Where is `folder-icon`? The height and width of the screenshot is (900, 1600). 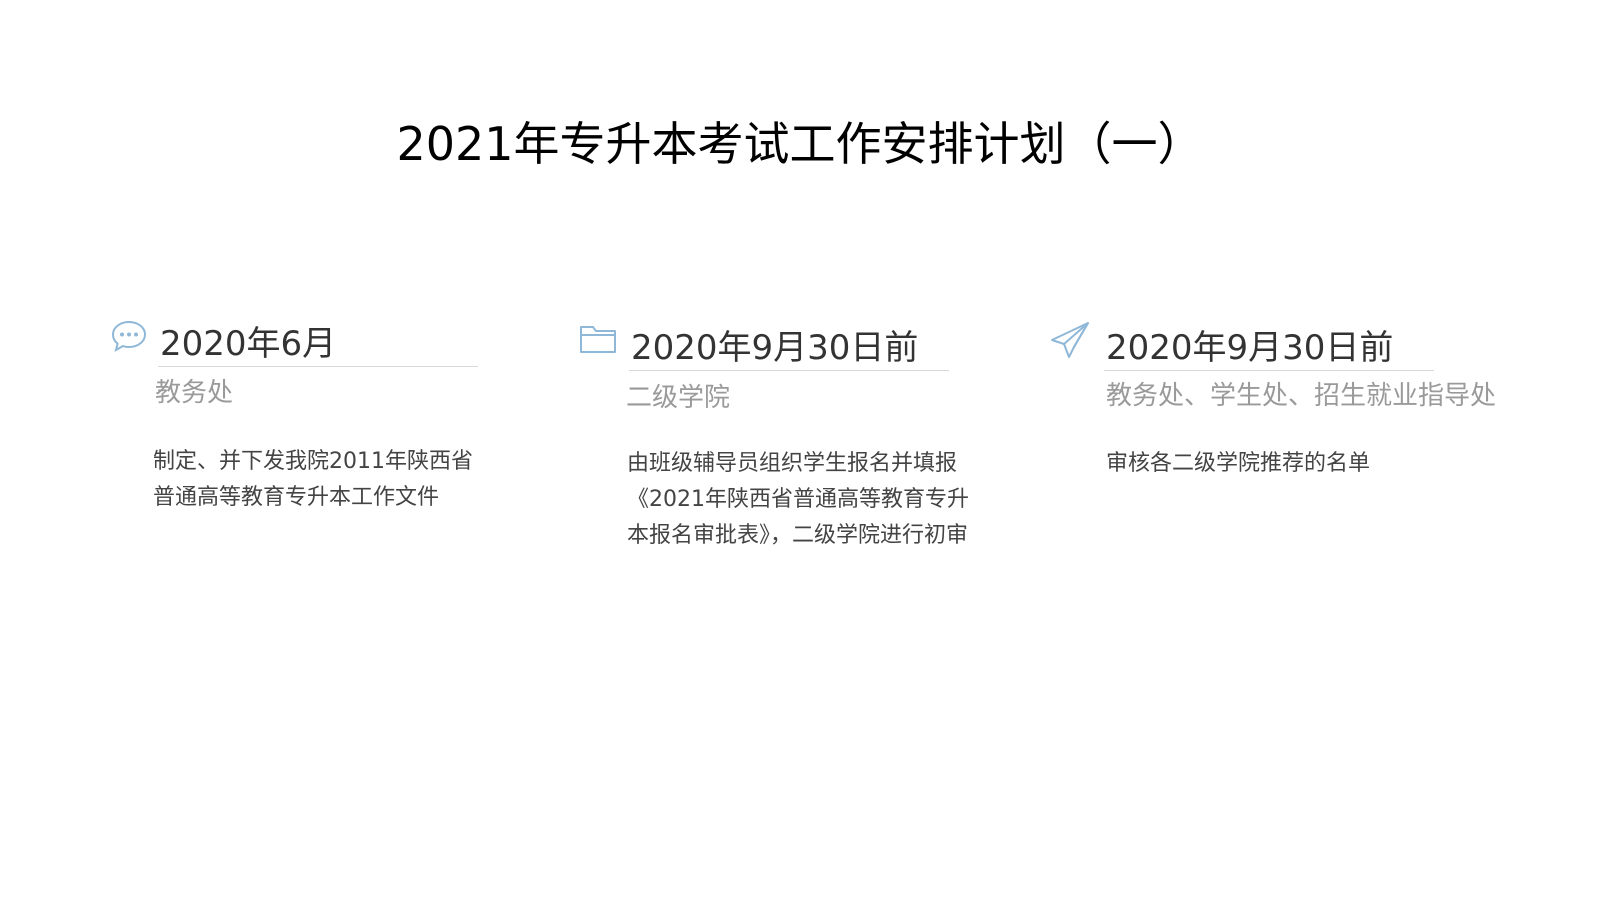 folder-icon is located at coordinates (598, 338).